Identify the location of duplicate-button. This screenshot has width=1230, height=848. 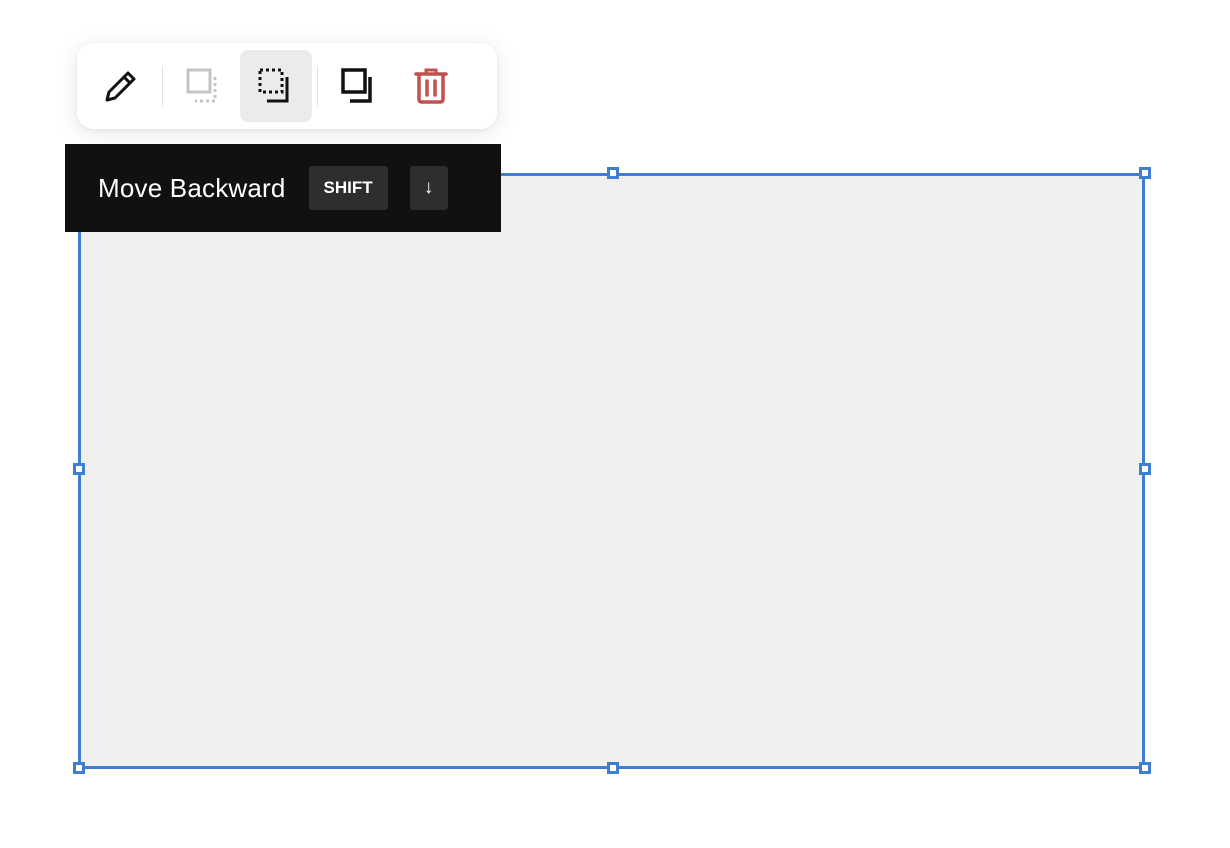
(359, 86).